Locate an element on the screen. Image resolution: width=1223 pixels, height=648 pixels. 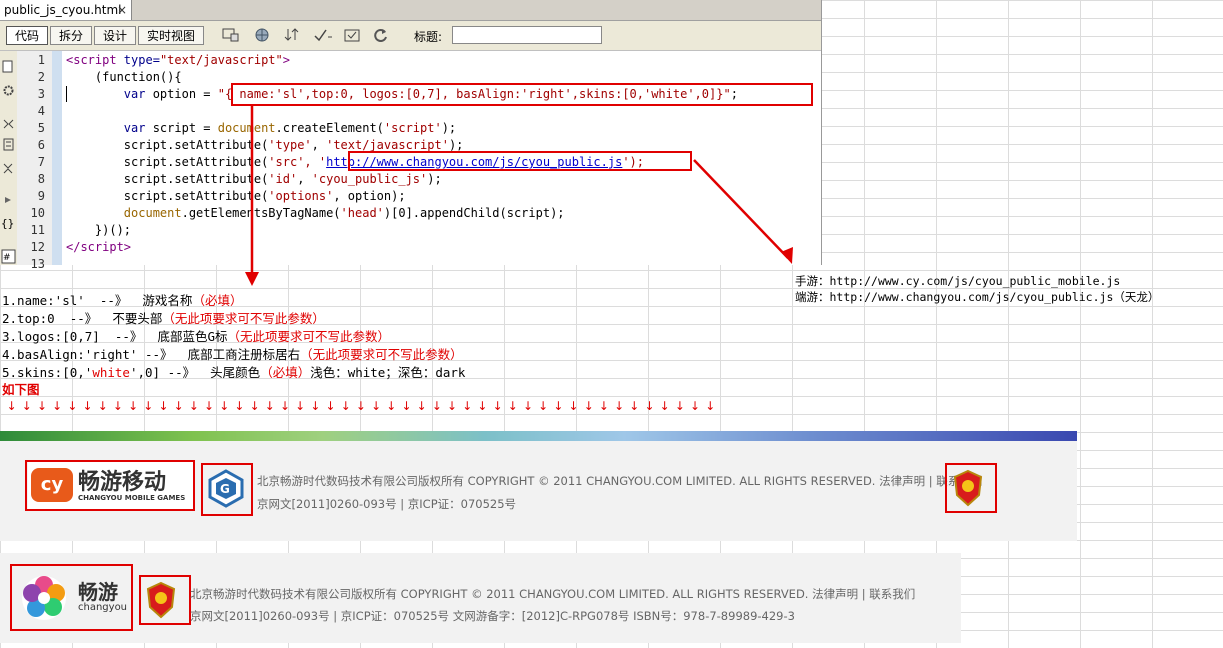
footer-color-stripe is located at coordinates (538, 436).